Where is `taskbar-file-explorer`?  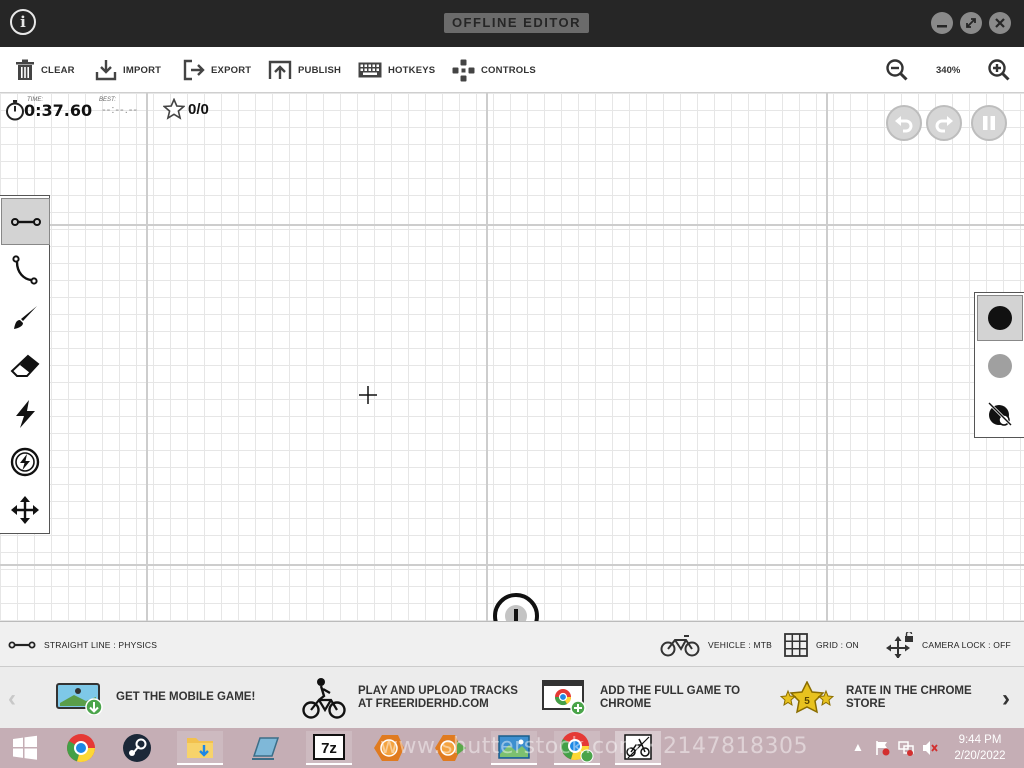
taskbar-file-explorer is located at coordinates (200, 748).